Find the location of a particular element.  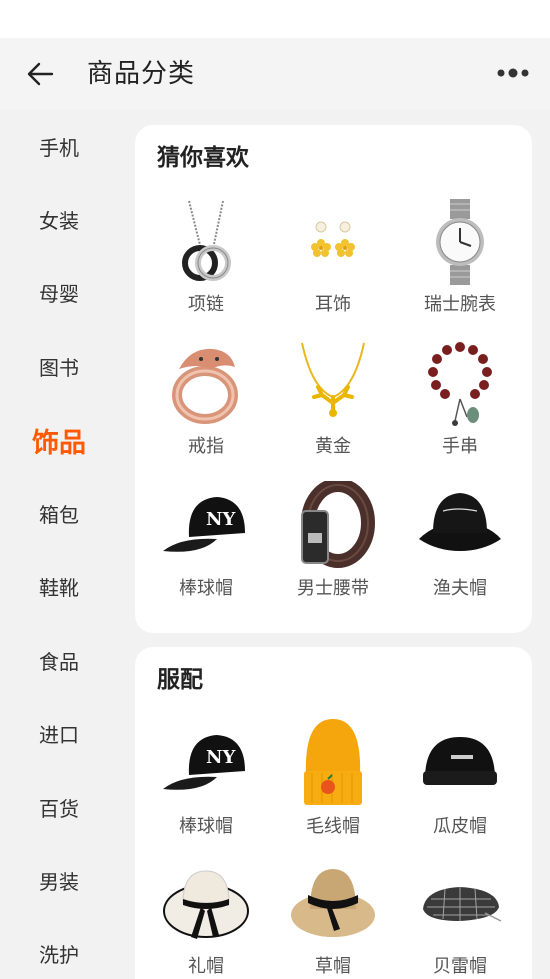

product-bucket-hat: 渔夫帽 is located at coordinates (460, 546).